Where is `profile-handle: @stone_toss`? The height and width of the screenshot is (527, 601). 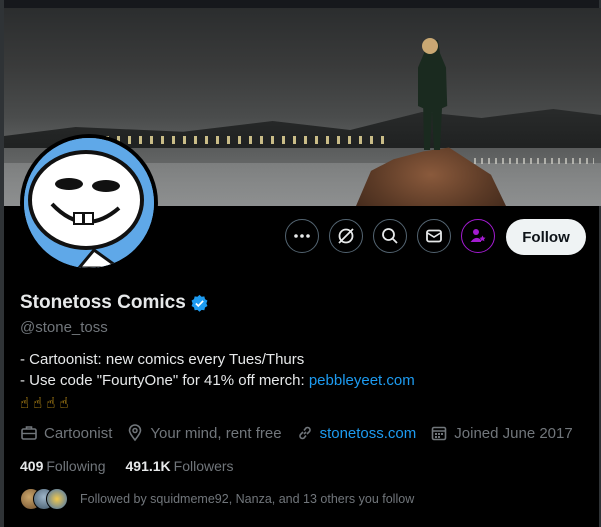
profile-handle: @stone_toss is located at coordinates (64, 327).